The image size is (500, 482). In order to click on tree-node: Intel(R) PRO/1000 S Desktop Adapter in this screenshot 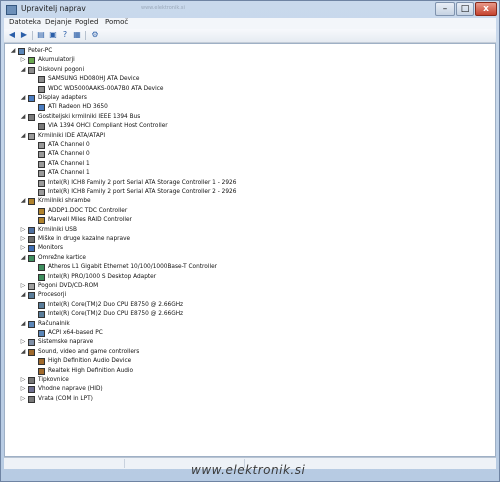, I will do `click(249, 277)`.